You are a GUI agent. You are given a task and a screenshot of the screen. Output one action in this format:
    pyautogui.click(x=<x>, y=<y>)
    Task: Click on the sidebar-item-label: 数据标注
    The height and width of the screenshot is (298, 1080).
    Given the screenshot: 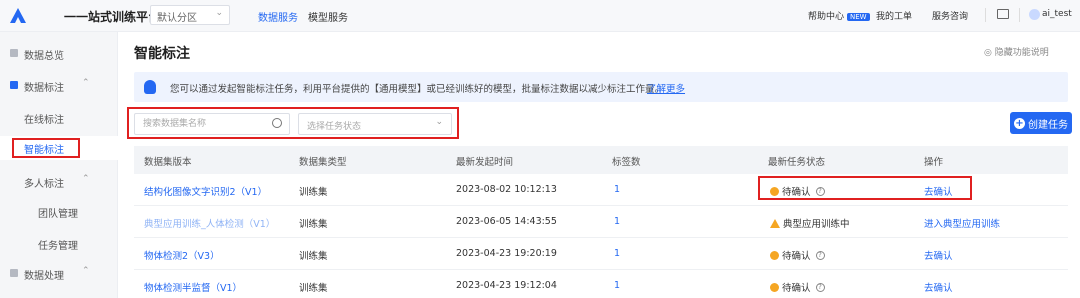 What is the action you would take?
    pyautogui.click(x=44, y=88)
    